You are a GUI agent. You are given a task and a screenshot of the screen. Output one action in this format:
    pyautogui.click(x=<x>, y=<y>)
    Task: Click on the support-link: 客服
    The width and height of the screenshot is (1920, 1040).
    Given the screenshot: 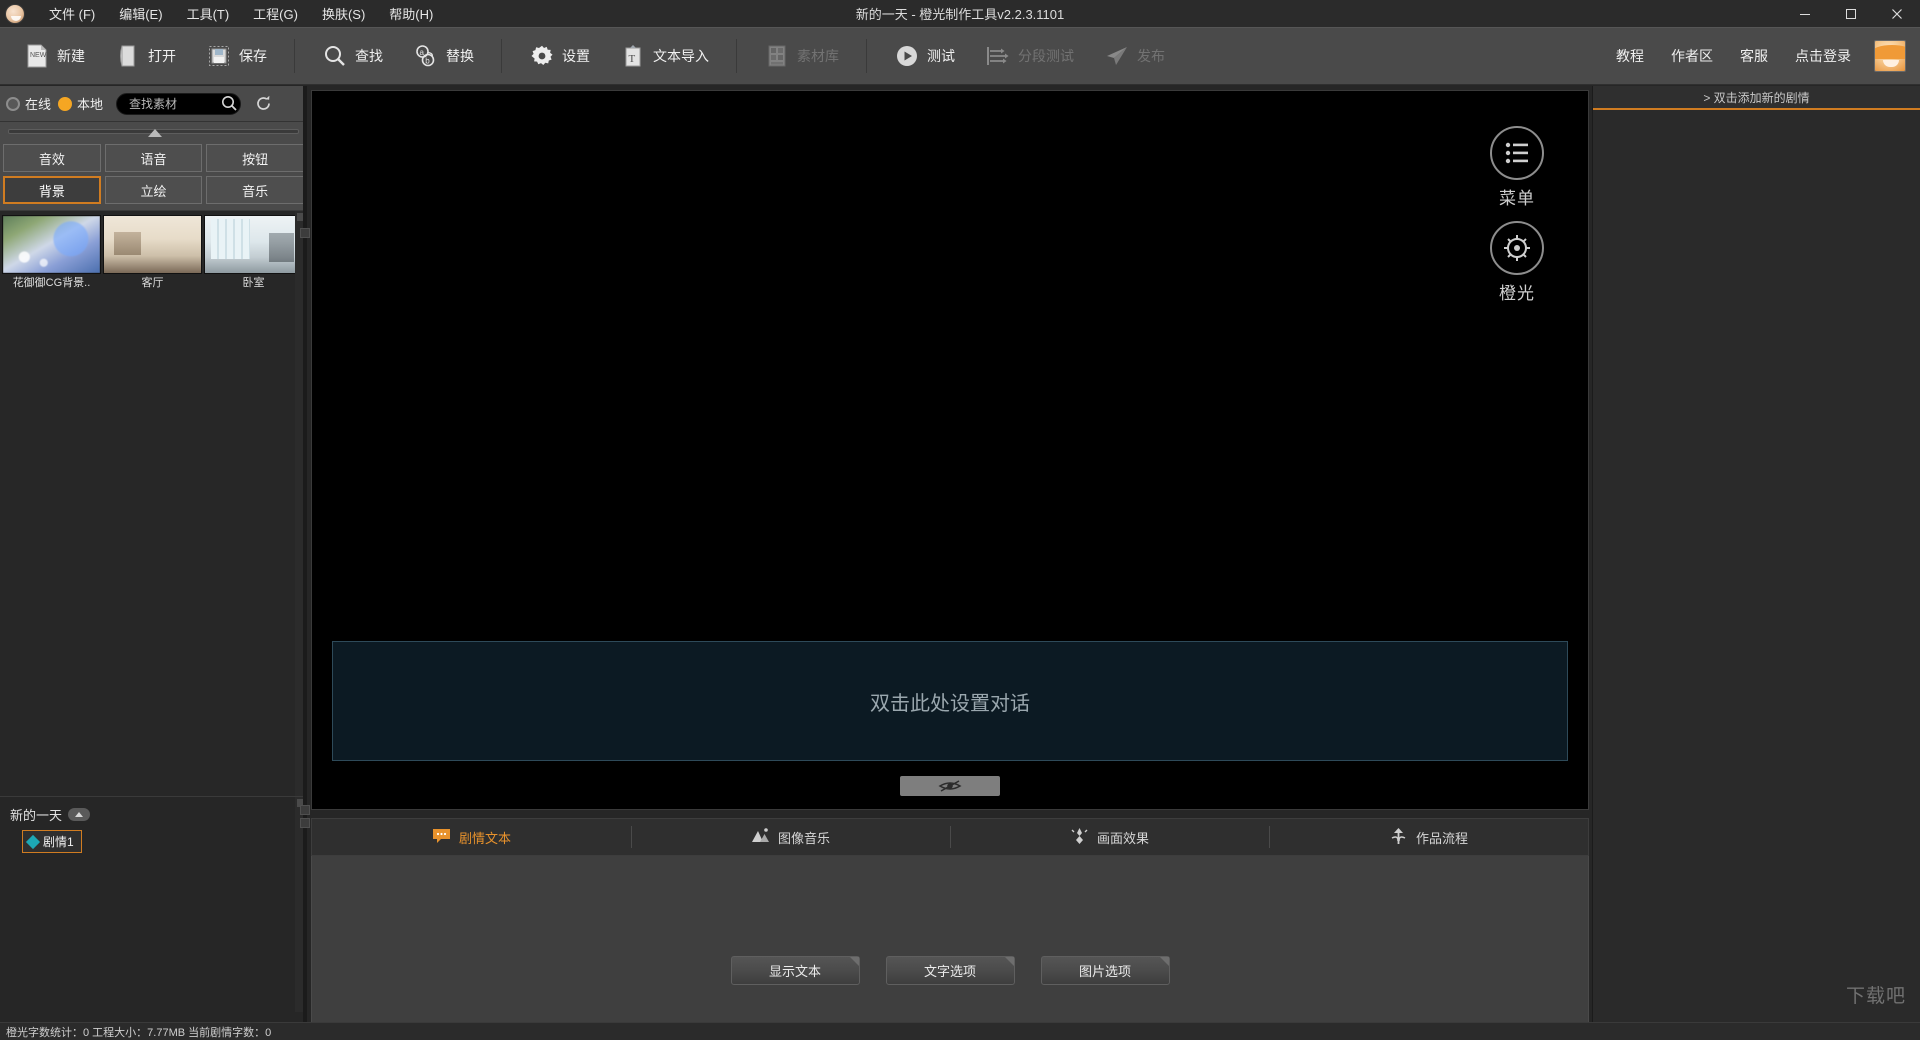 What is the action you would take?
    pyautogui.click(x=1754, y=56)
    